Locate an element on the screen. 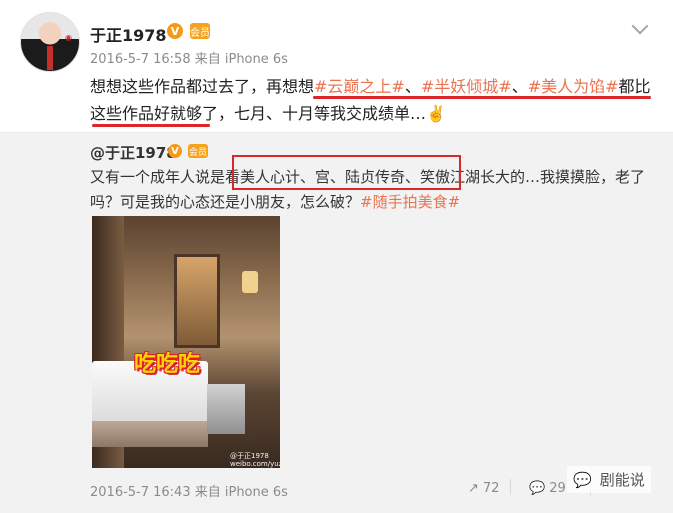 Image resolution: width=673 pixels, height=513 pixels. hotel-room-photo: 吃吃吃 @于正1978 weibo.com/yuzheng is located at coordinates (186, 342).